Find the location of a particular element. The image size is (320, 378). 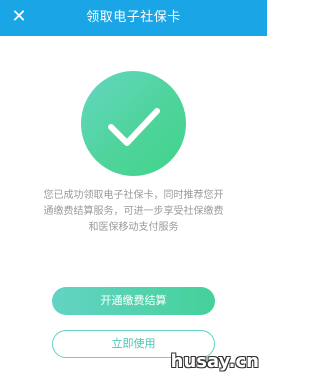

app-header: ✕ 领取电子社保卡 is located at coordinates (133, 18).